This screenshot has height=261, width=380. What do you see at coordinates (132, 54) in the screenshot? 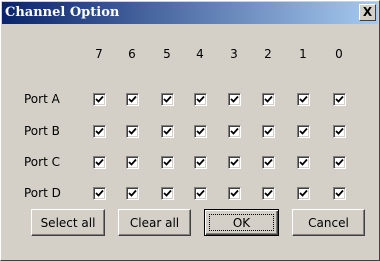
I see `bit-header-6: 6` at bounding box center [132, 54].